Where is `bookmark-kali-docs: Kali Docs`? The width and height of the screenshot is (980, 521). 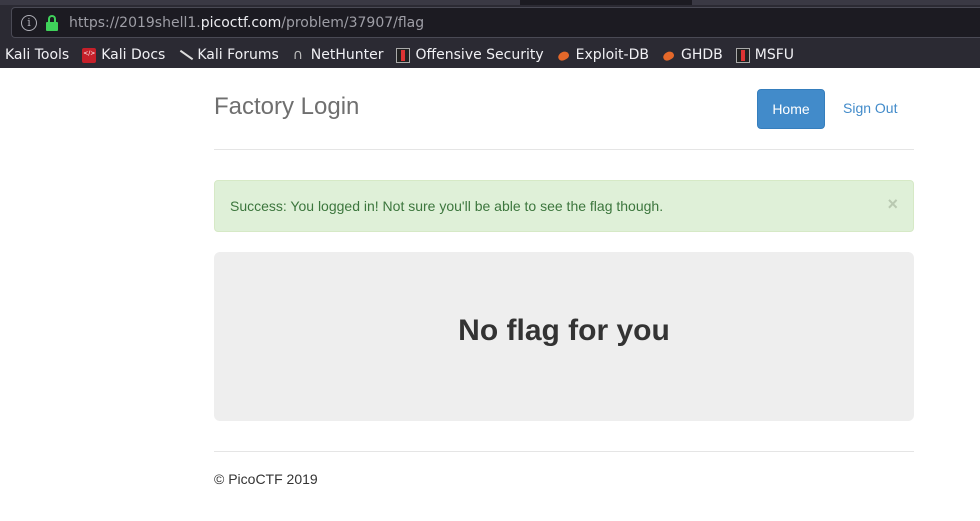
bookmark-kali-docs: Kali Docs is located at coordinates (123, 55).